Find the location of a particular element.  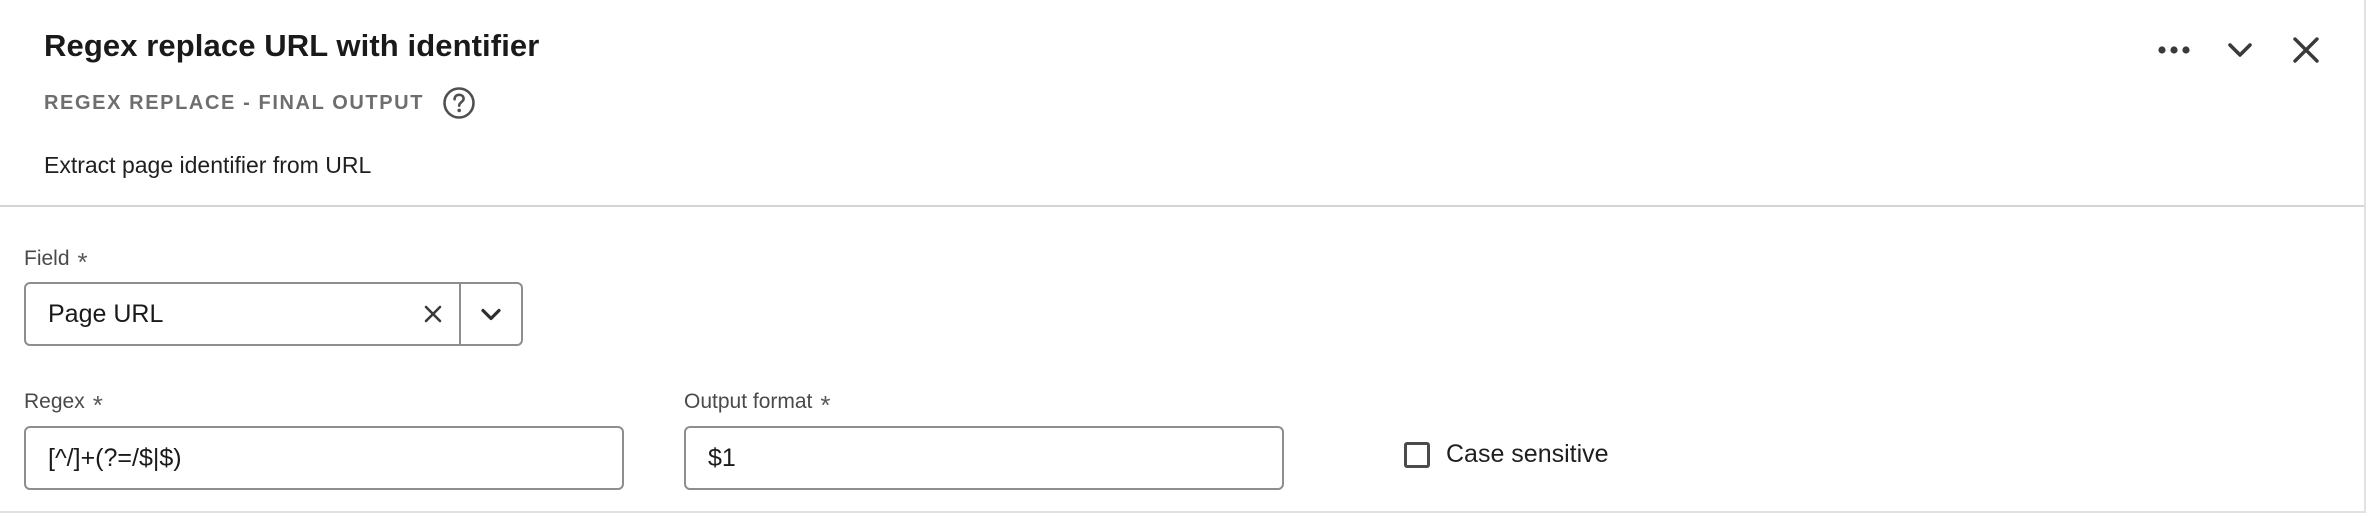

output-format-input is located at coordinates (984, 458).